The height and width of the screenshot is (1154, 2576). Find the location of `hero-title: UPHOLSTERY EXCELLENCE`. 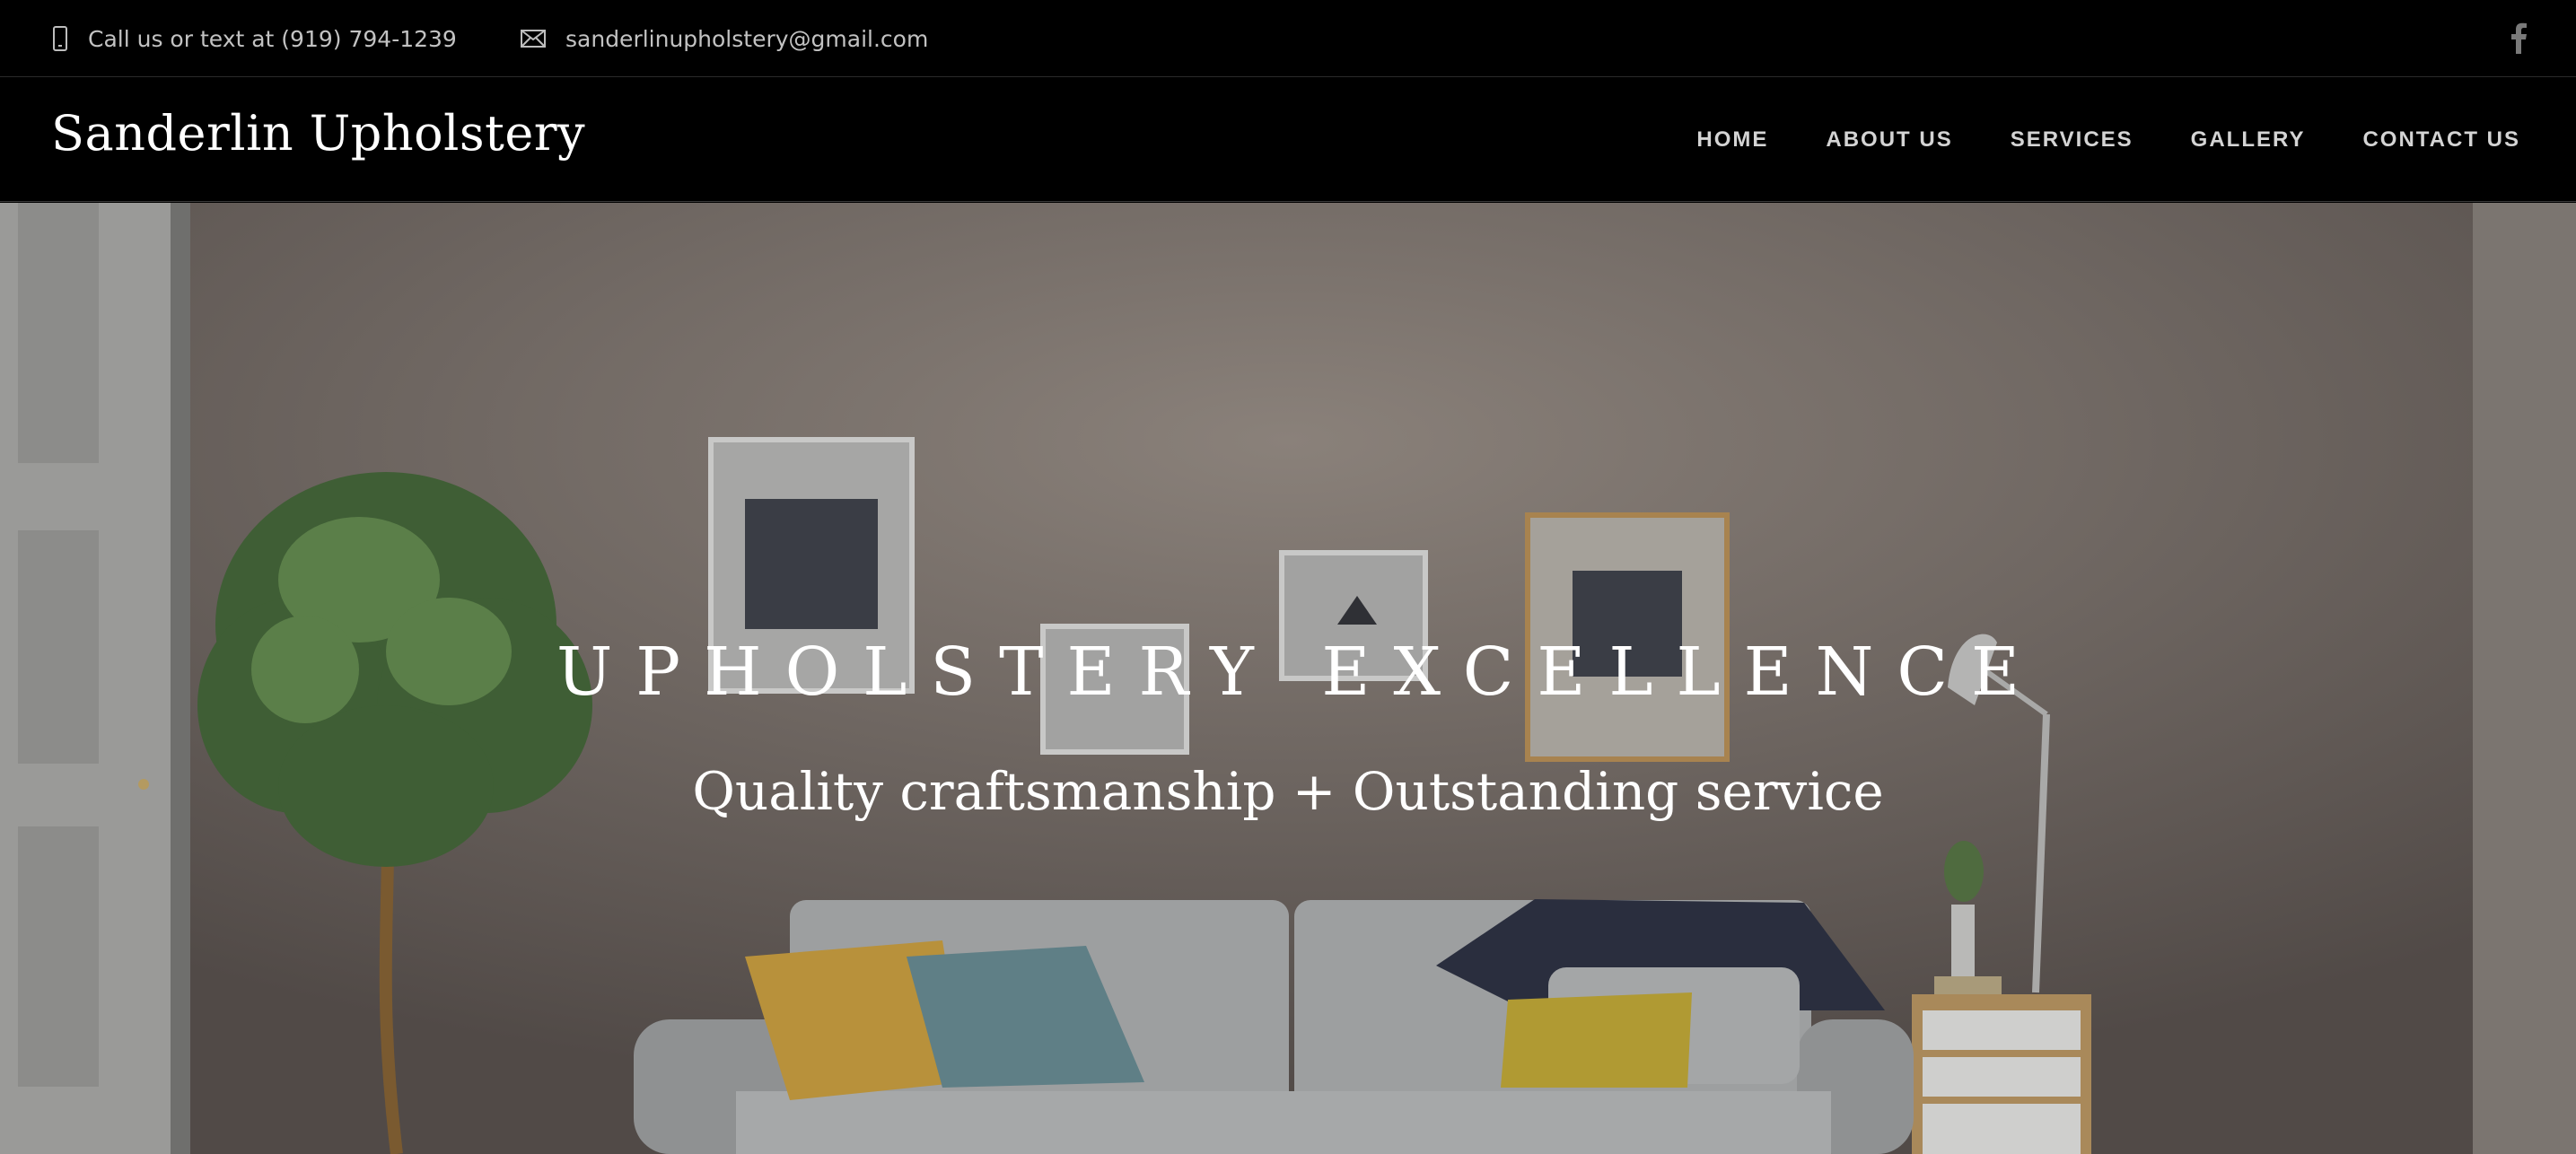

hero-title: UPHOLSTERY EXCELLENCE is located at coordinates (1300, 672).